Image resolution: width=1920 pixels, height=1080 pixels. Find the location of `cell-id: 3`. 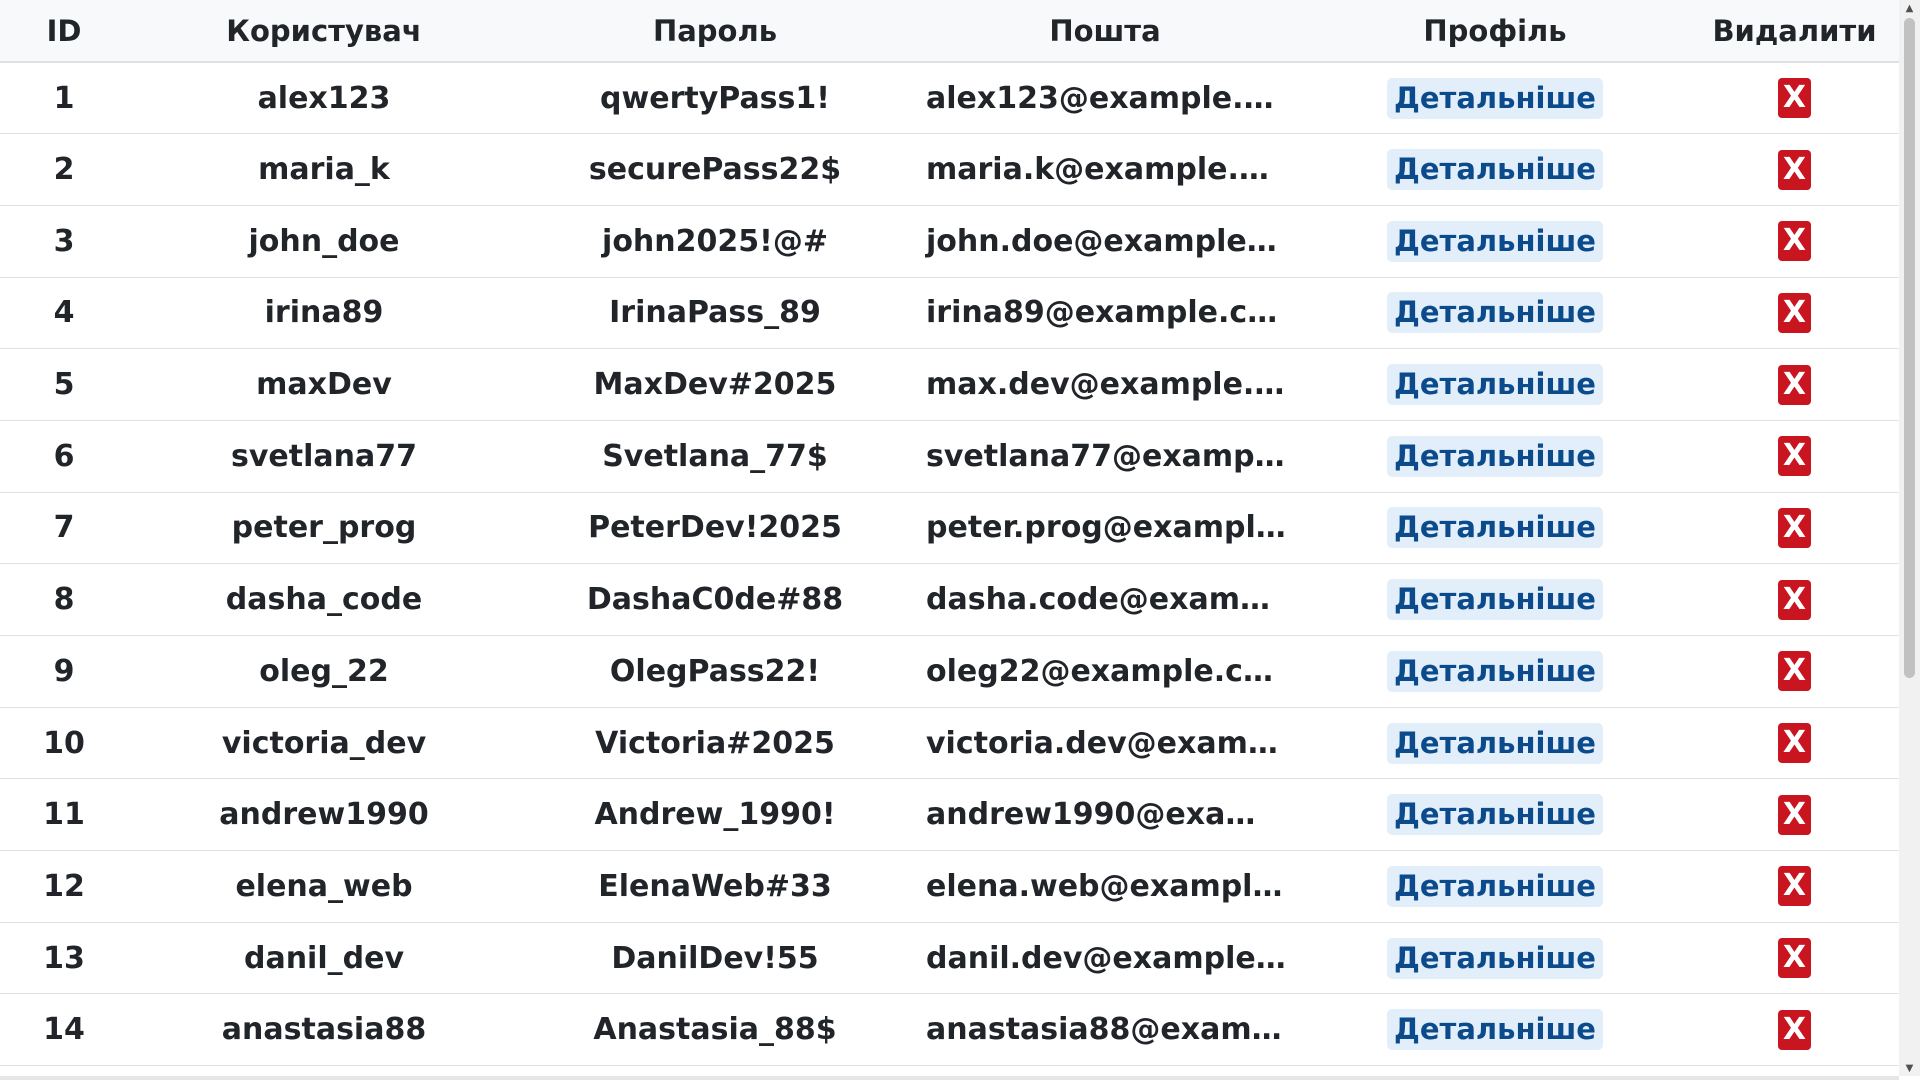

cell-id: 3 is located at coordinates (64, 241).